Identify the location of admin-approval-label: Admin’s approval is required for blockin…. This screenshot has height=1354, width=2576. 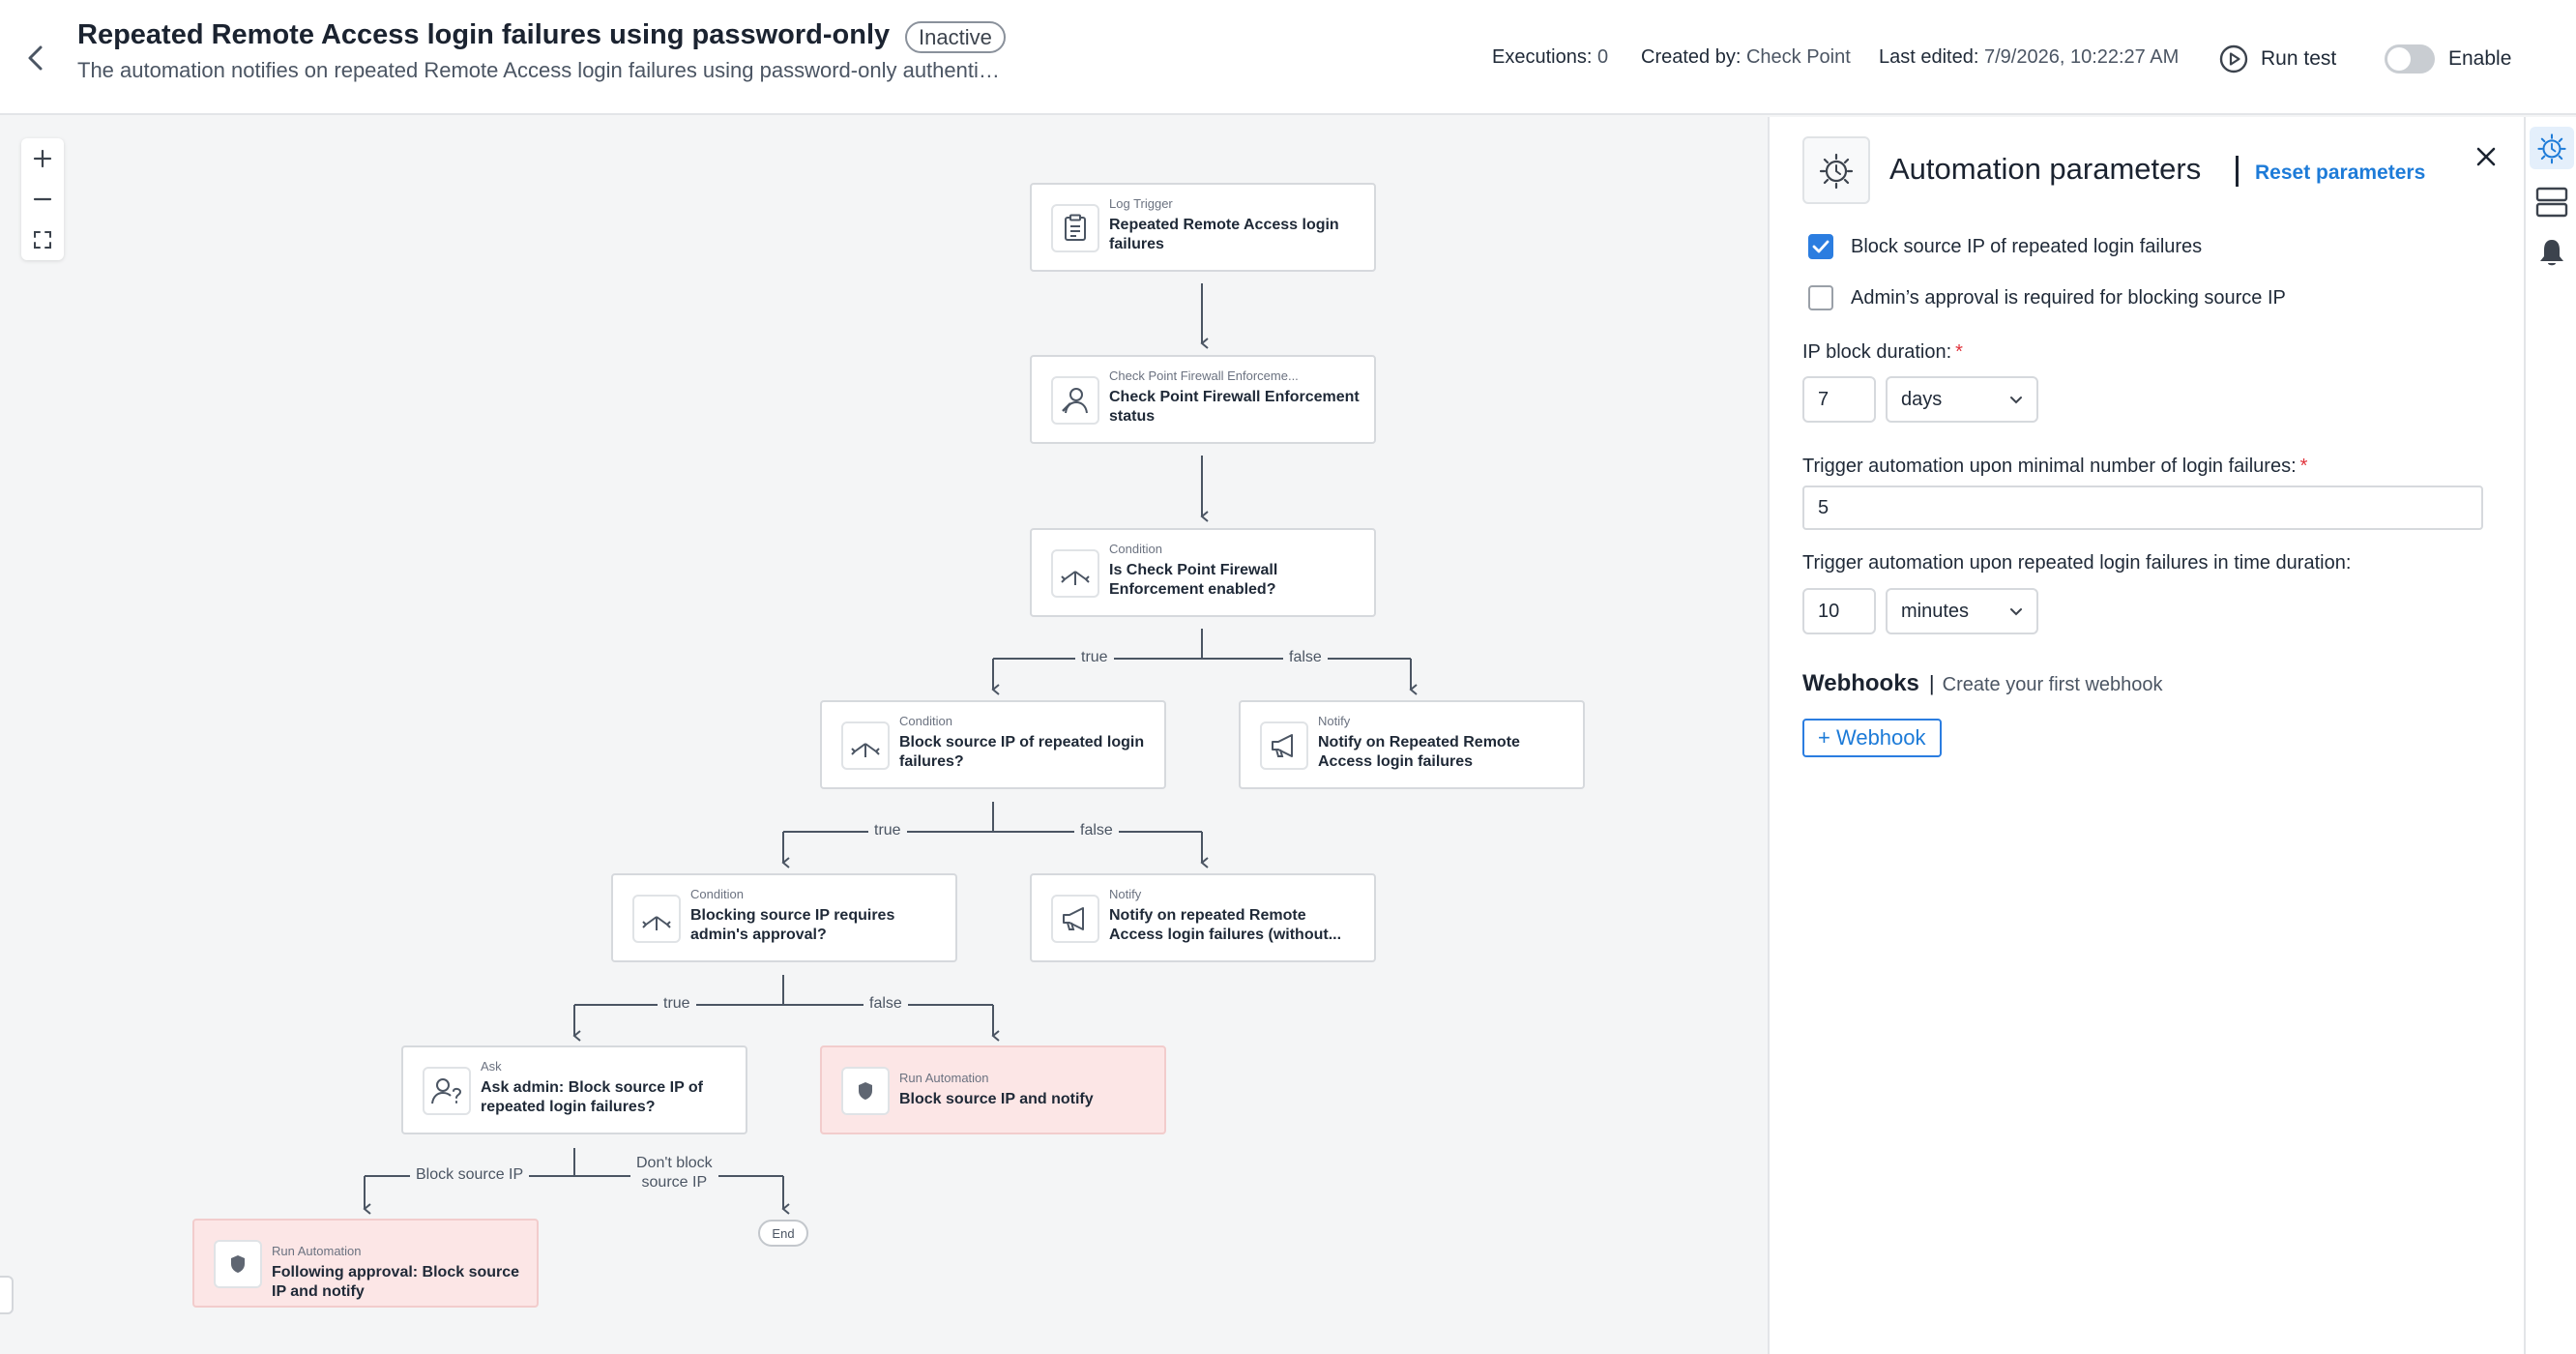
(2068, 297).